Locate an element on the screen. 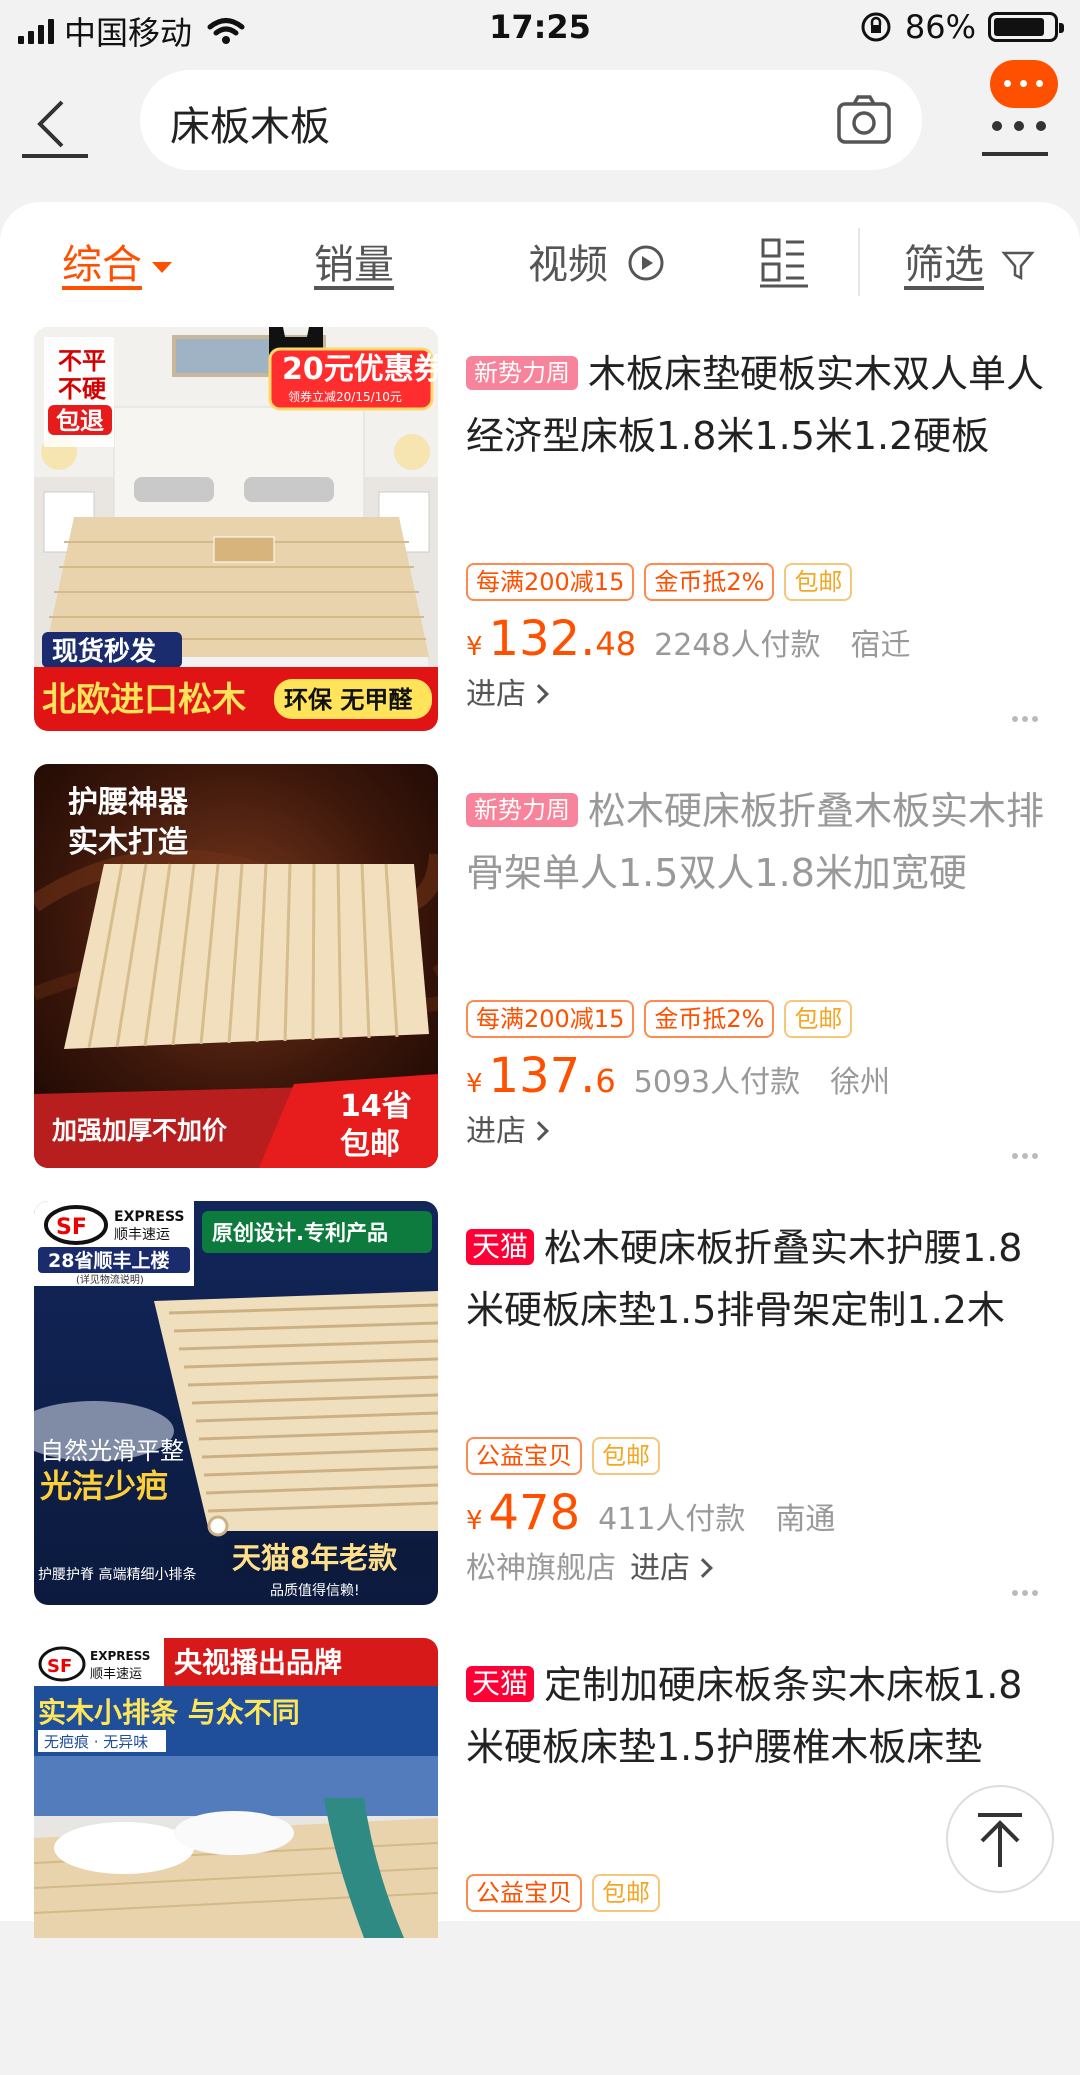 The height and width of the screenshot is (2075, 1080). more-menu-button is located at coordinates (1018, 110).